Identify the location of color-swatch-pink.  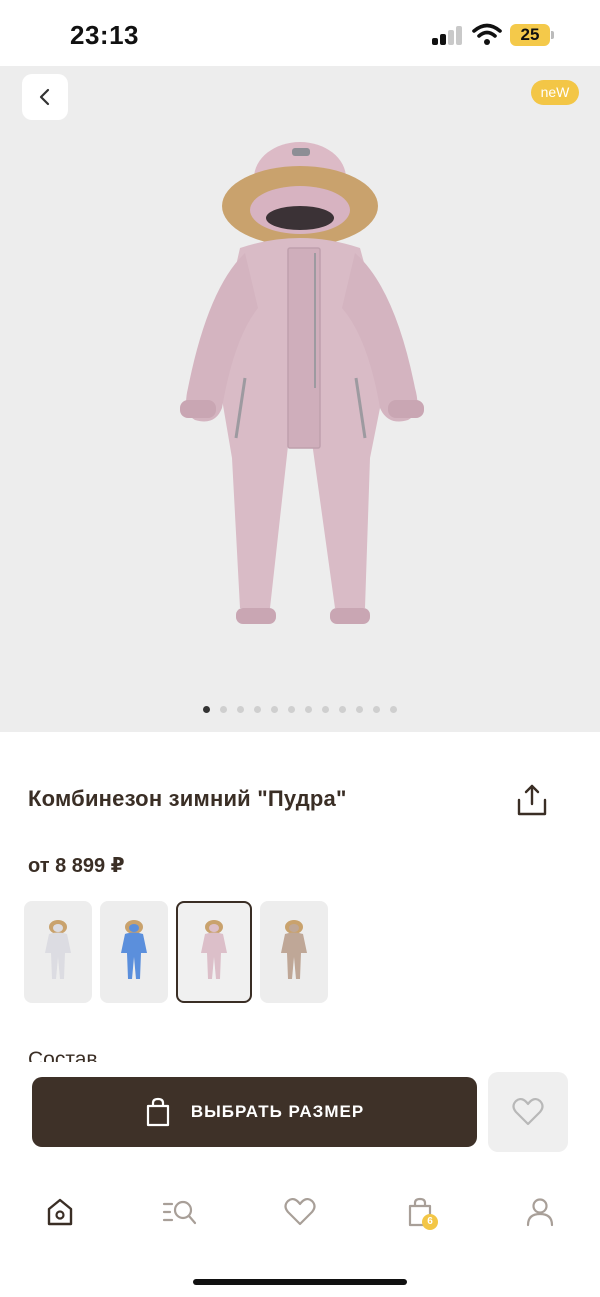
(214, 952).